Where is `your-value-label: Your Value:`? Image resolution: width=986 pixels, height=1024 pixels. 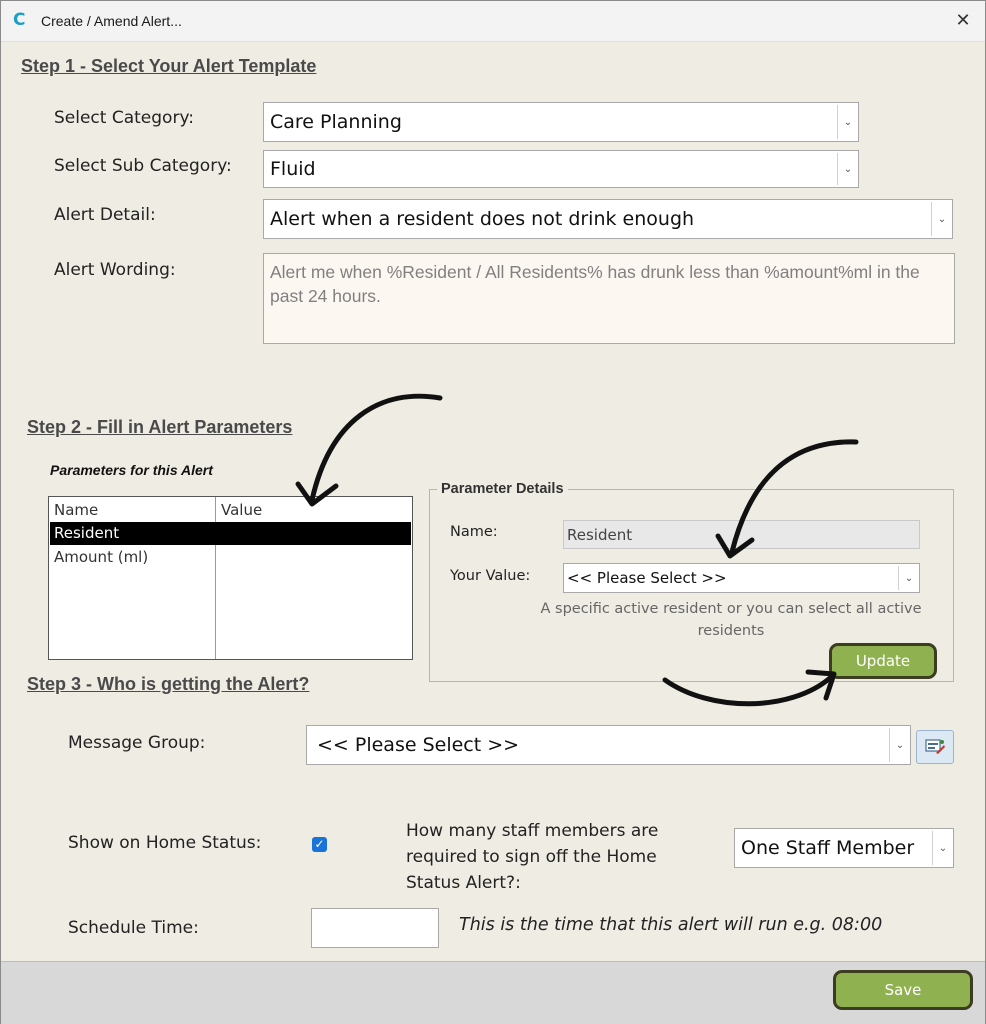 your-value-label: Your Value: is located at coordinates (490, 576).